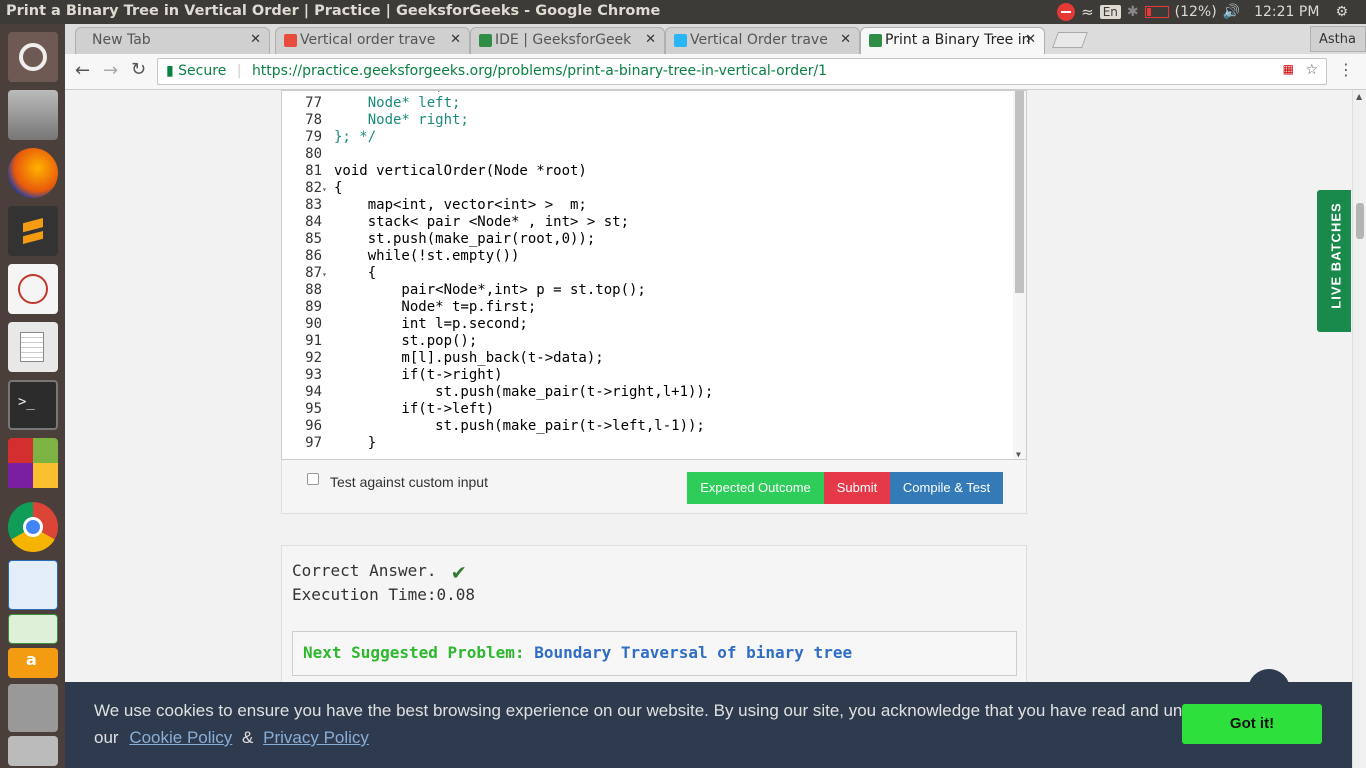 This screenshot has height=768, width=1366. I want to click on code-text: {, so click(338, 188).